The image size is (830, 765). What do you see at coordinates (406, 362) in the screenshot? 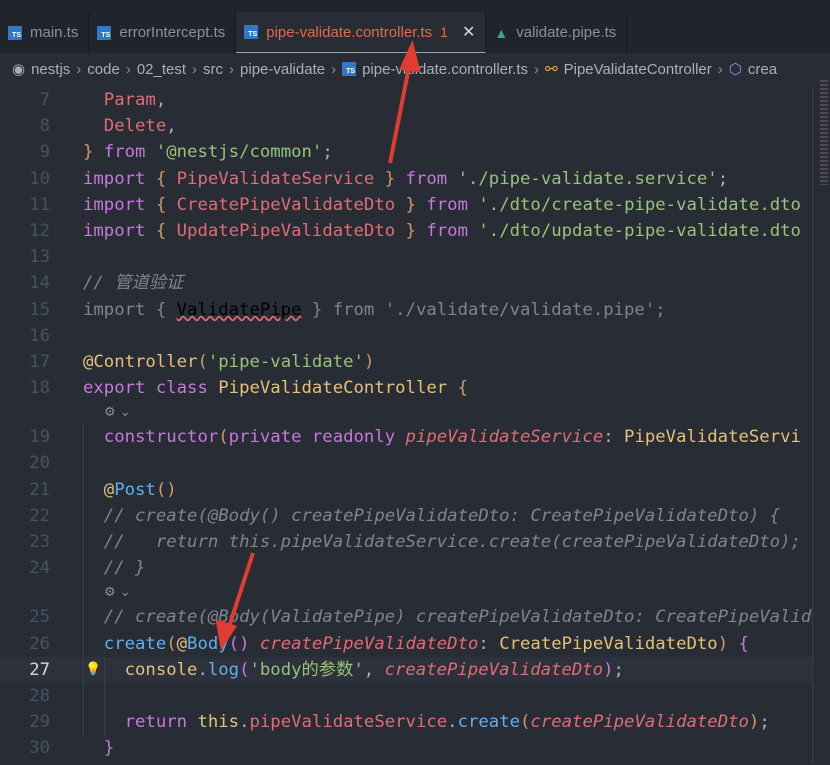
I see `code-line: 17 @Controller('pipe-validate')` at bounding box center [406, 362].